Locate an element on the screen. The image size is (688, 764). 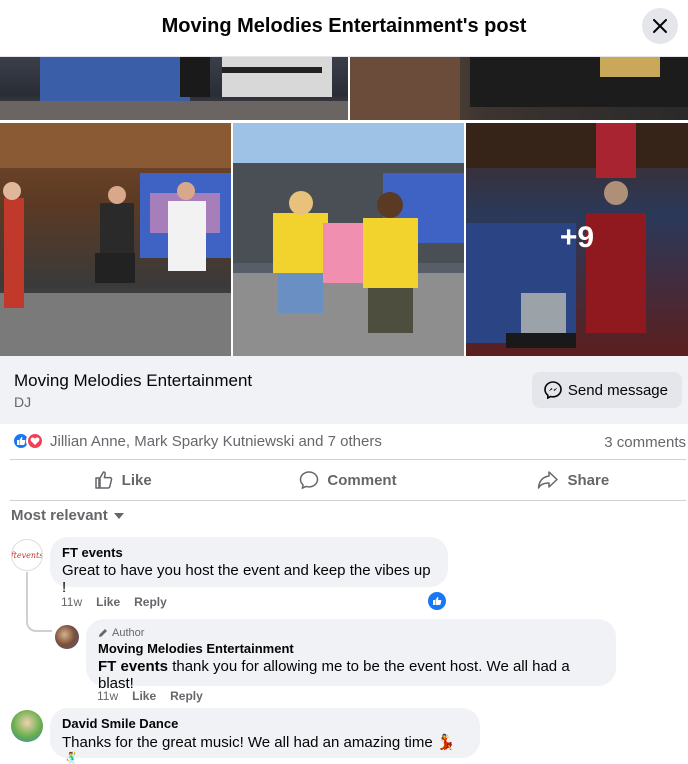
love-reaction-icon is located at coordinates (35, 441).